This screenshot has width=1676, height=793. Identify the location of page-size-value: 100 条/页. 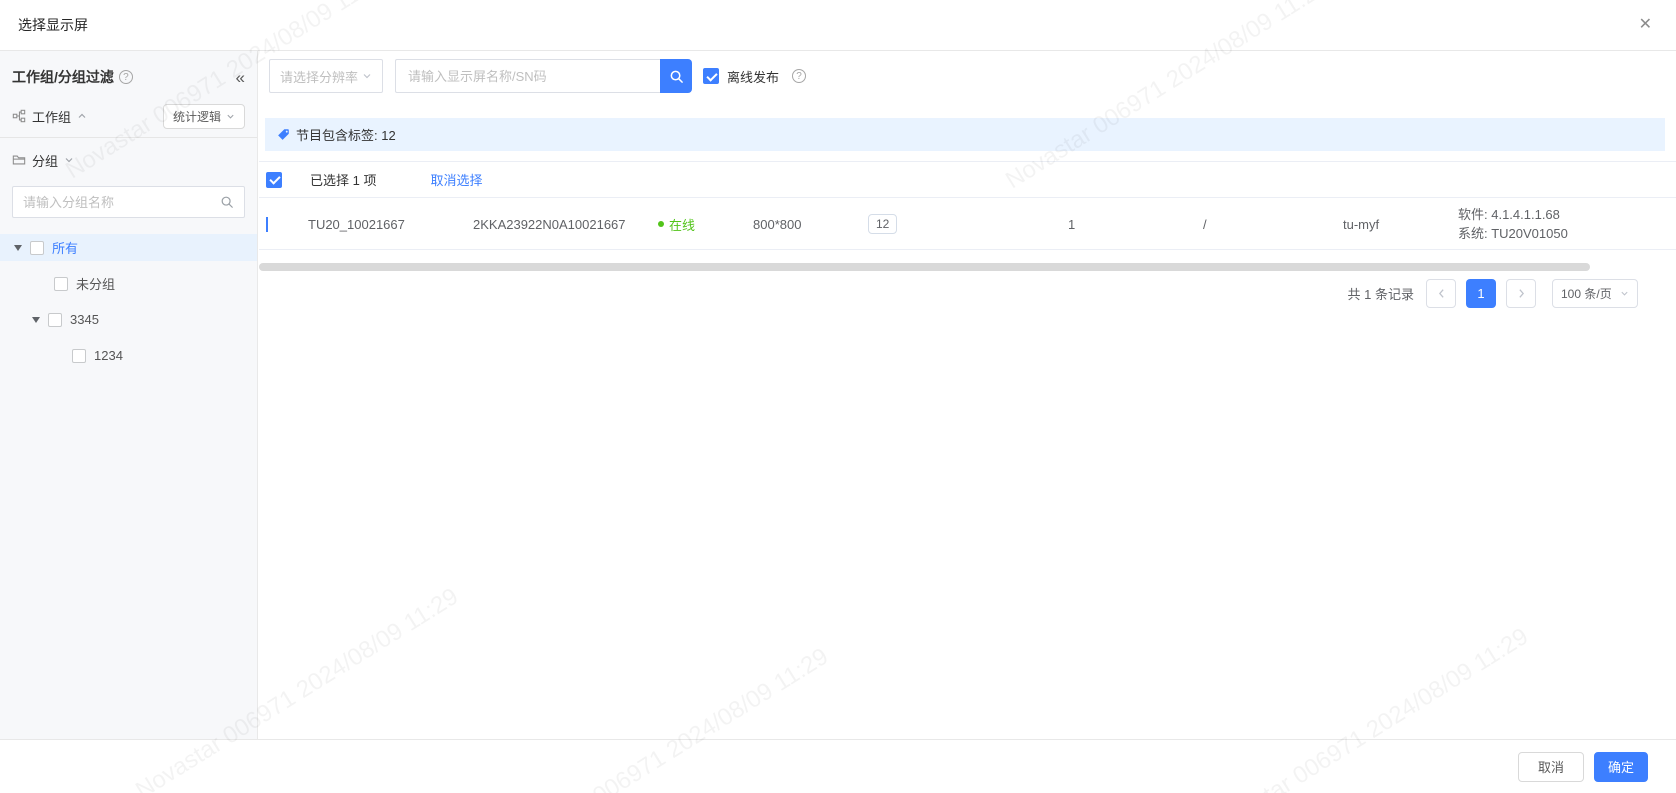
(1586, 293).